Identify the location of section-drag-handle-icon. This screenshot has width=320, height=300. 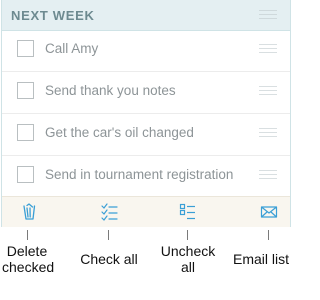
(268, 14).